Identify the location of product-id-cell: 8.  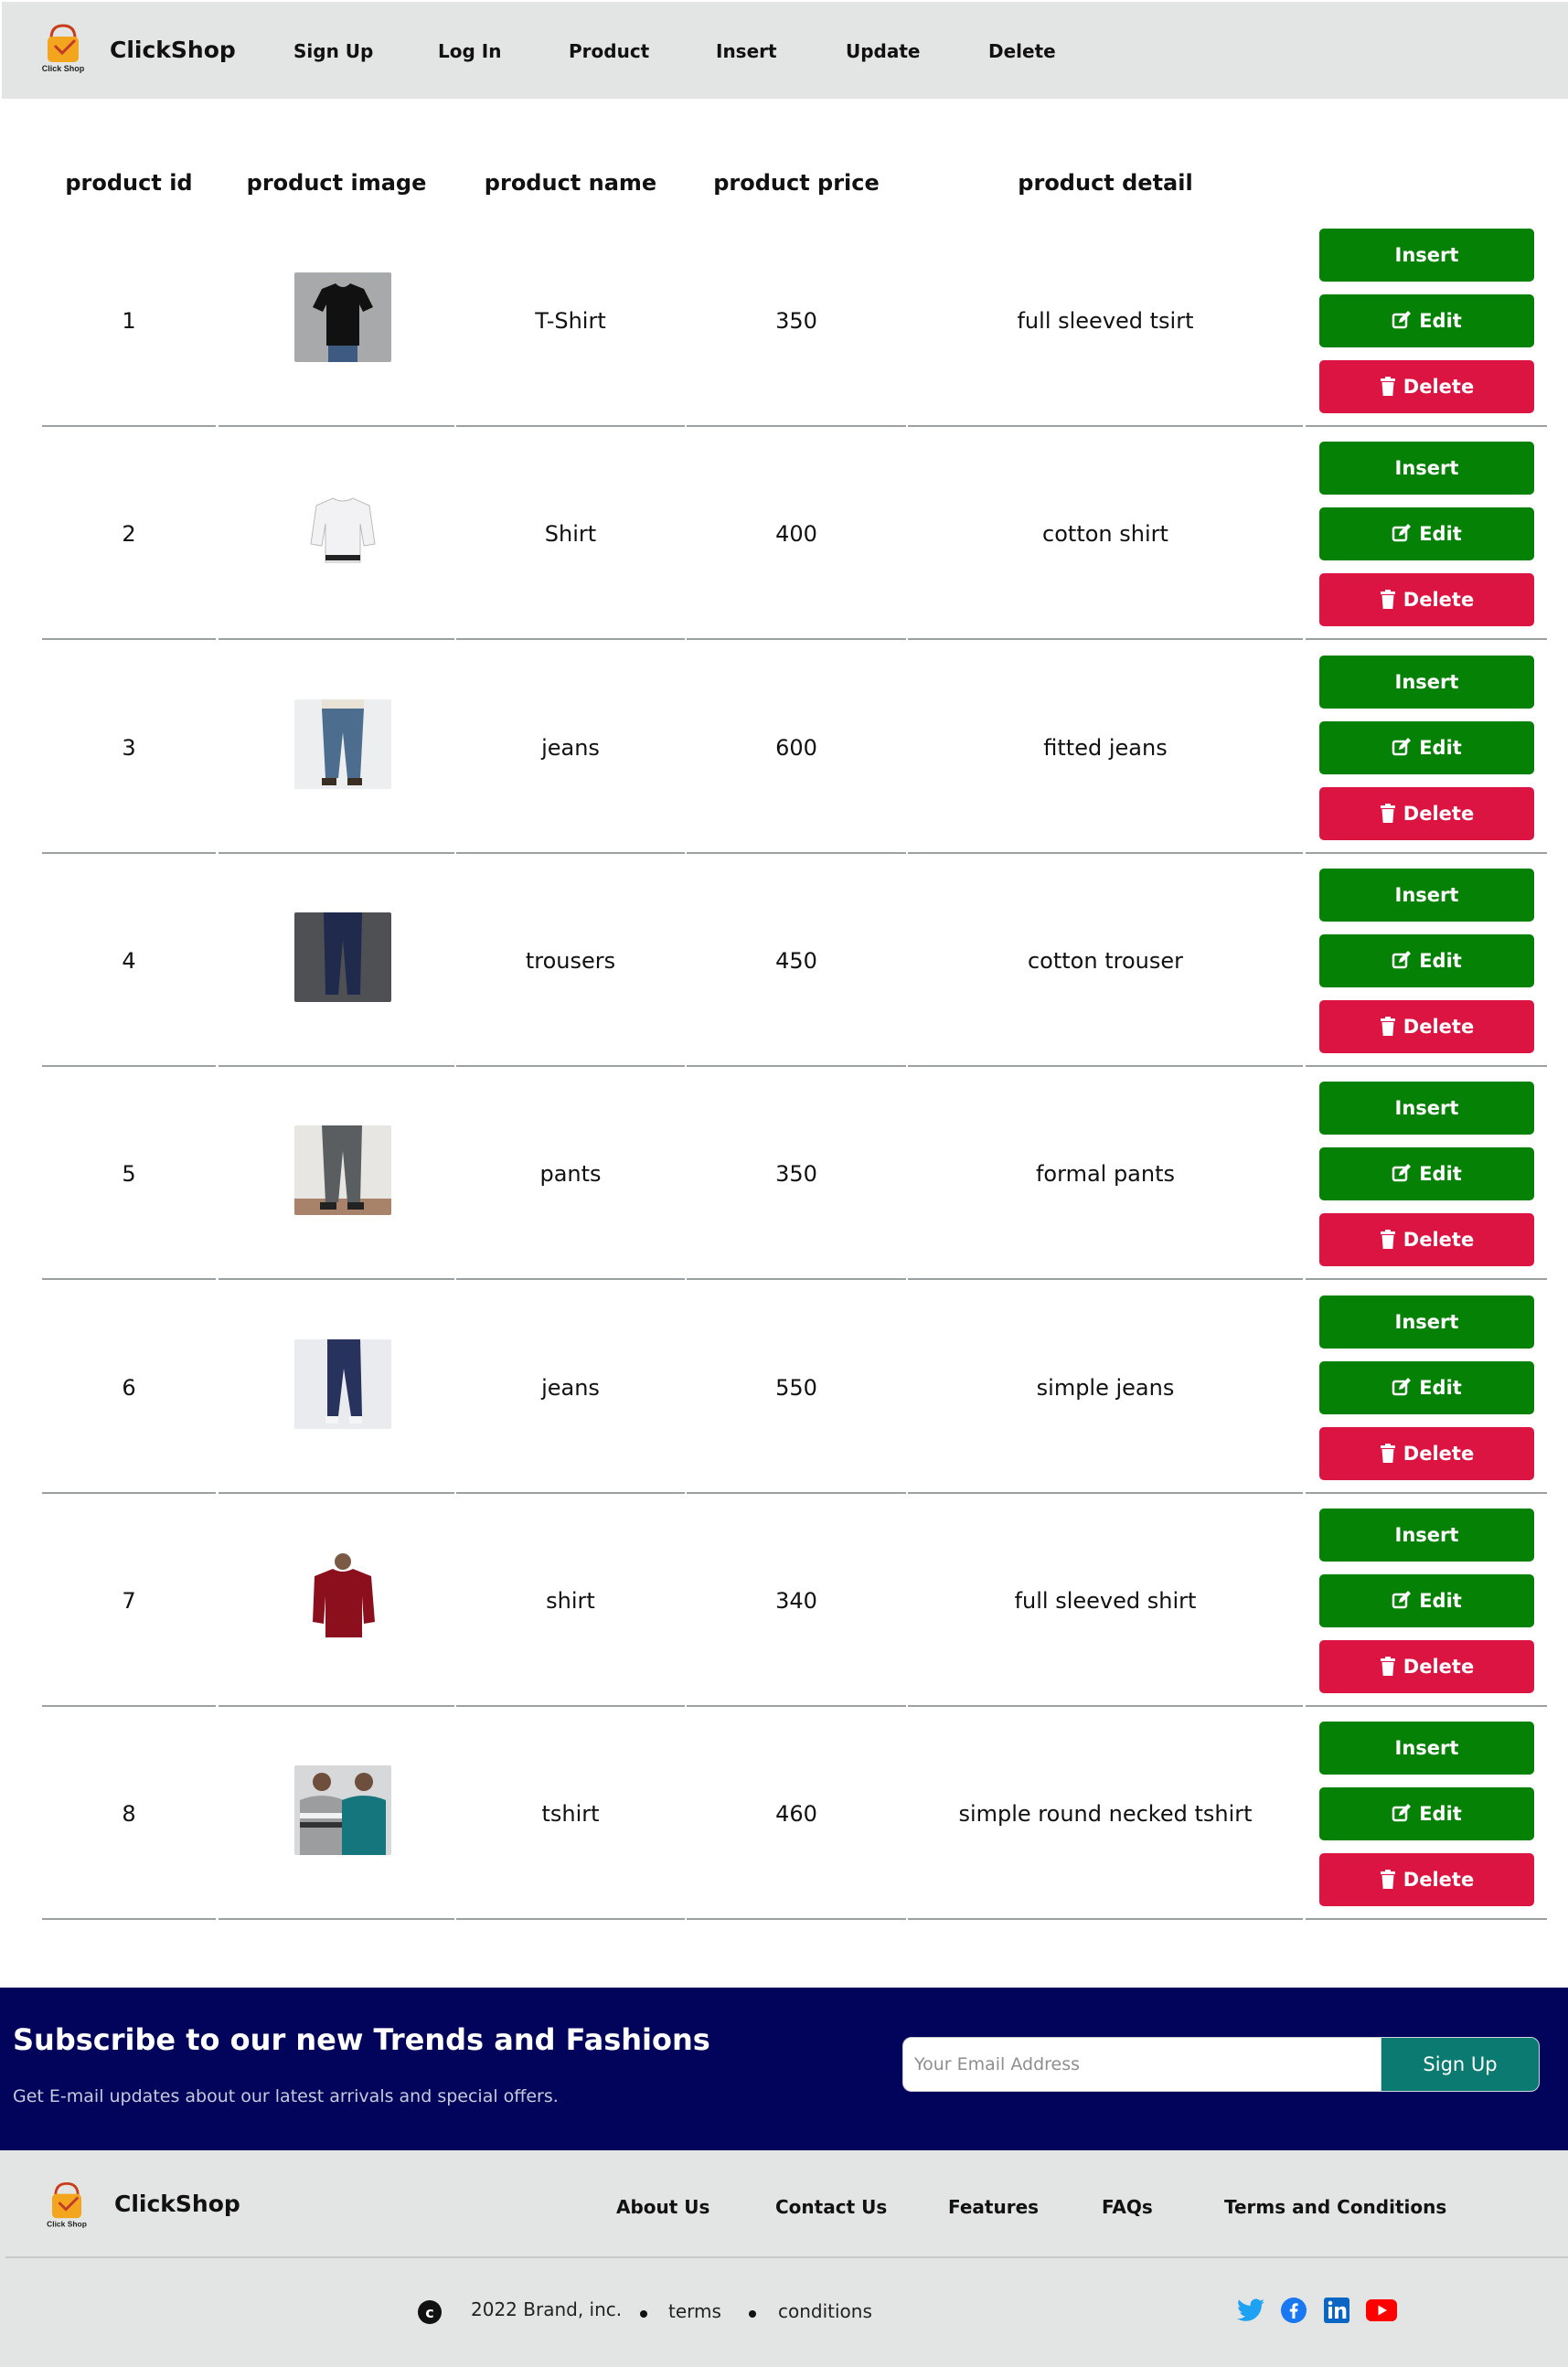
(129, 1814).